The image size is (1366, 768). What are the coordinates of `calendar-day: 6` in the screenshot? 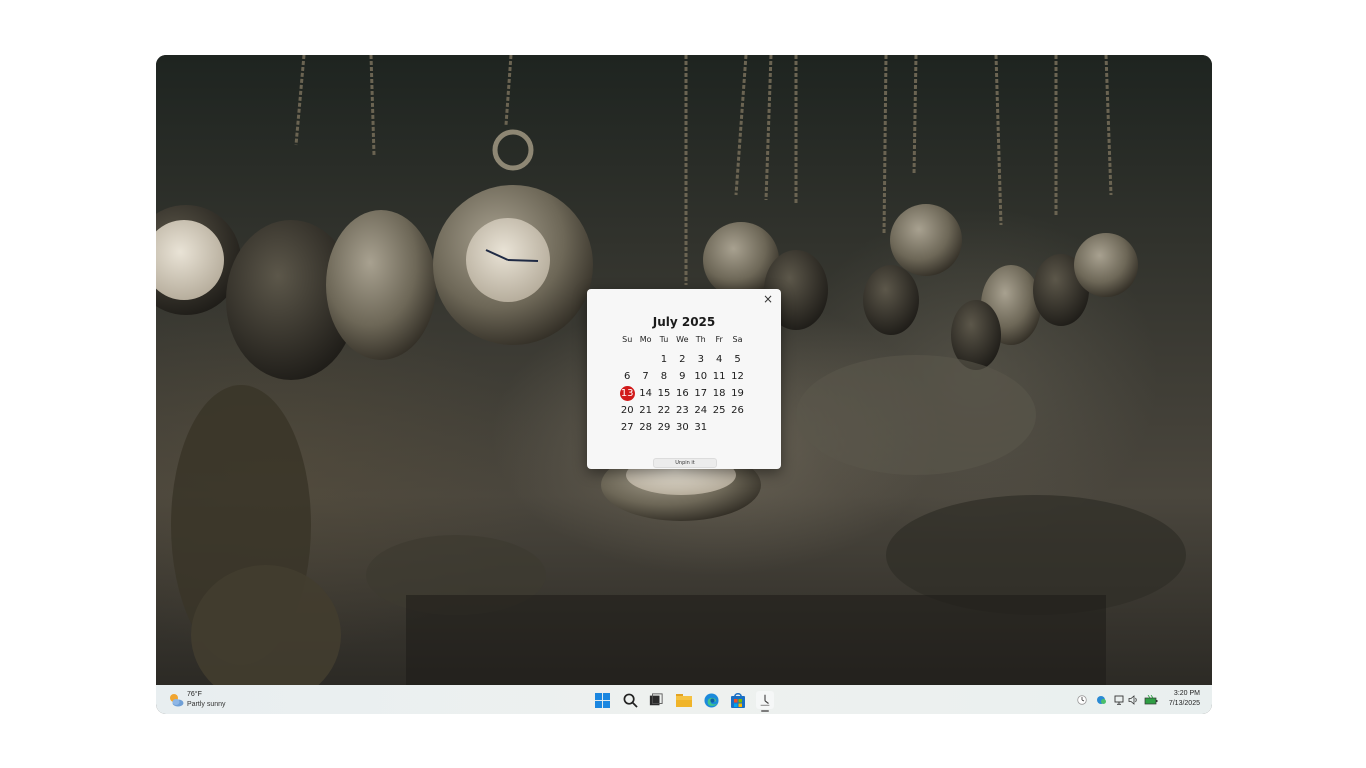 It's located at (627, 376).